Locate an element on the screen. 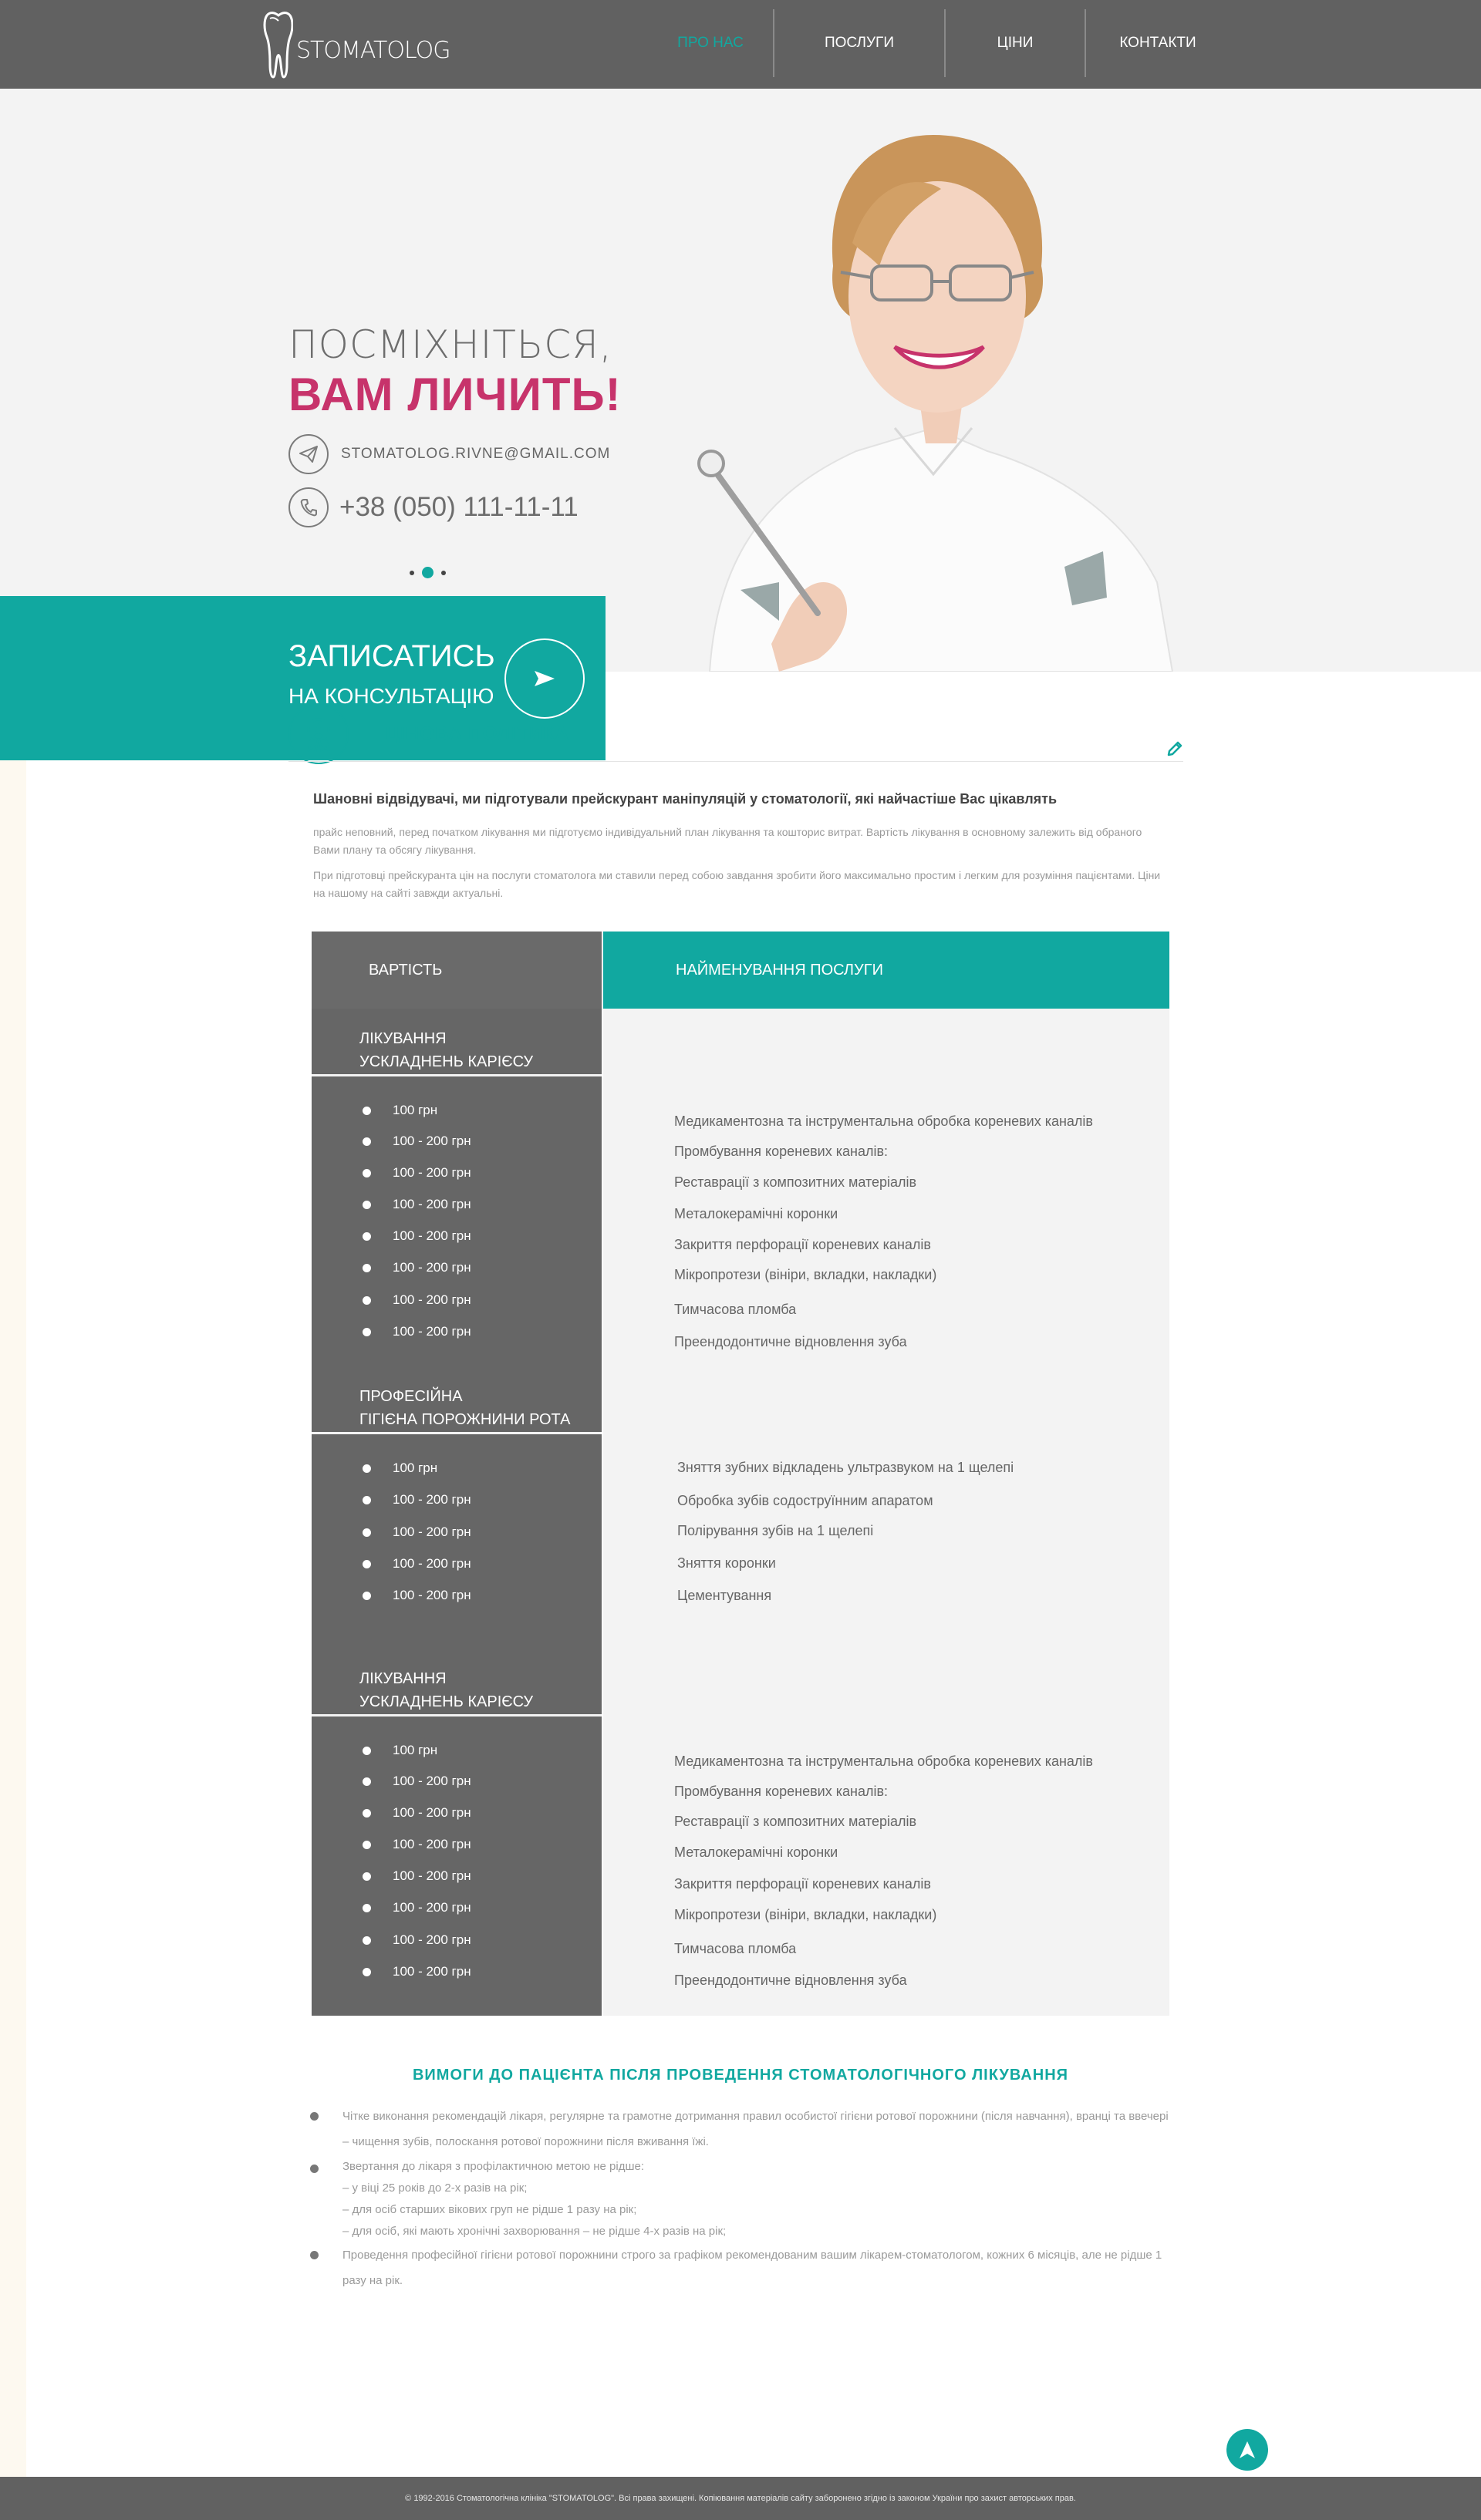 The image size is (1481, 2520). award-badge-icon is located at coordinates (318, 734).